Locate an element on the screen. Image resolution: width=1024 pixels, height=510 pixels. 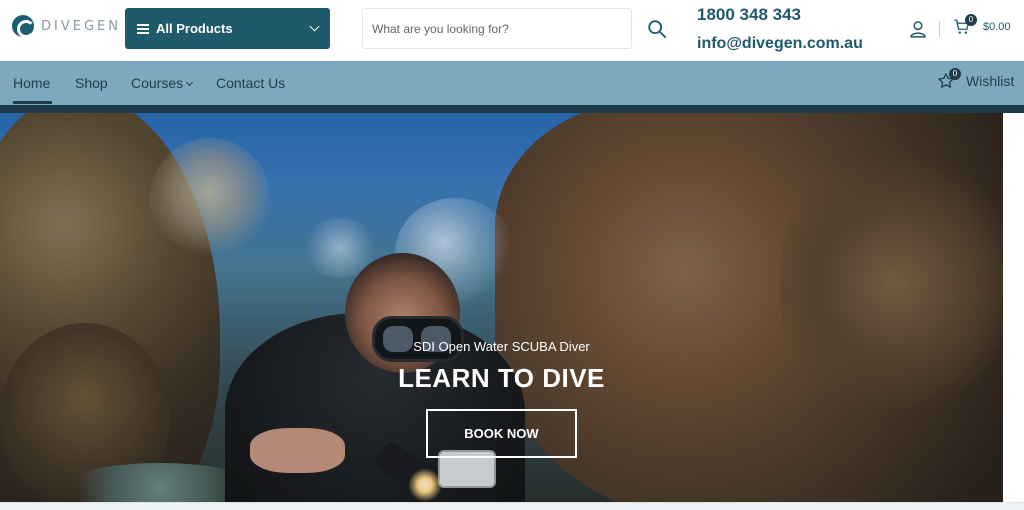
cart-button: 0 $0.00 is located at coordinates (982, 25).